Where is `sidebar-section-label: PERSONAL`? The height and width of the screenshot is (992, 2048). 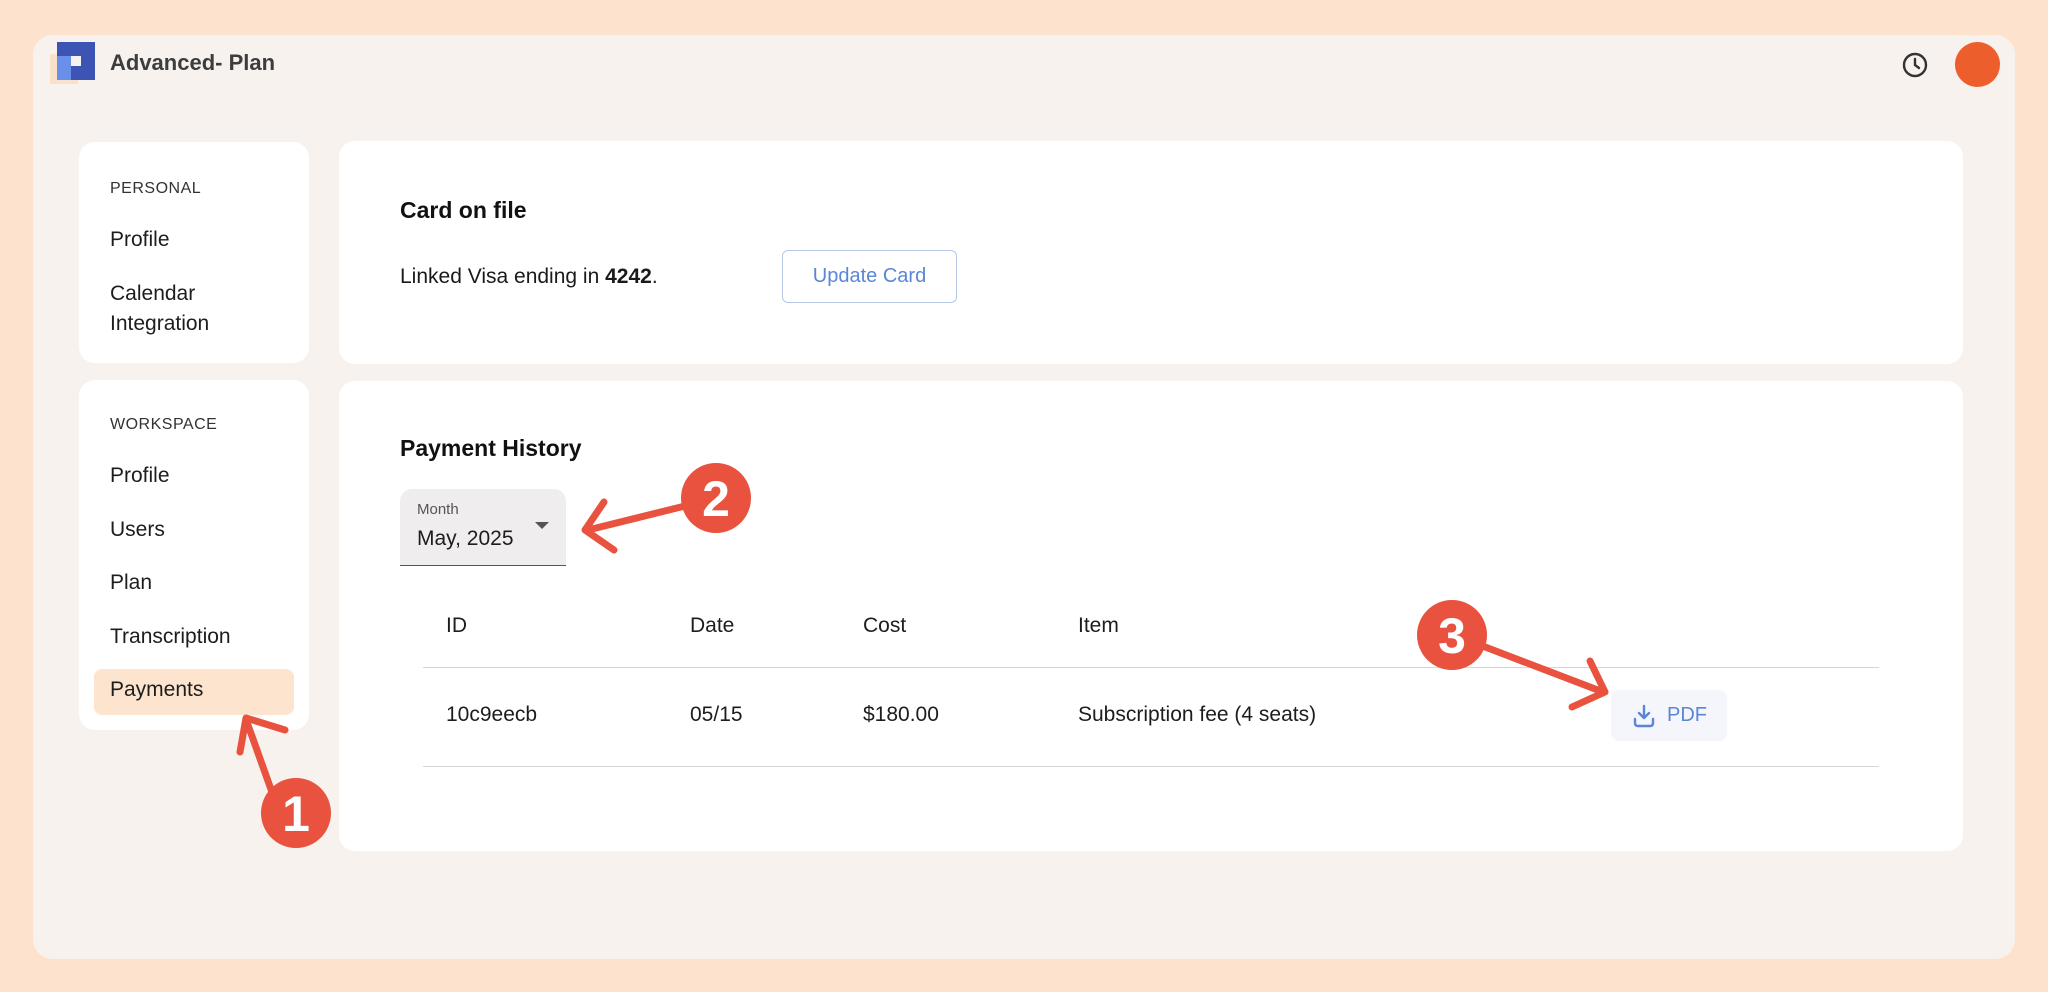
sidebar-section-label: PERSONAL is located at coordinates (156, 188).